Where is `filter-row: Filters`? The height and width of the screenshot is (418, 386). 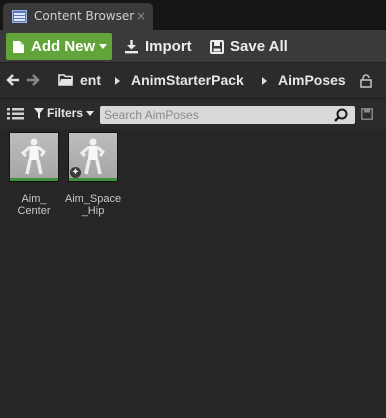 filter-row: Filters is located at coordinates (193, 113).